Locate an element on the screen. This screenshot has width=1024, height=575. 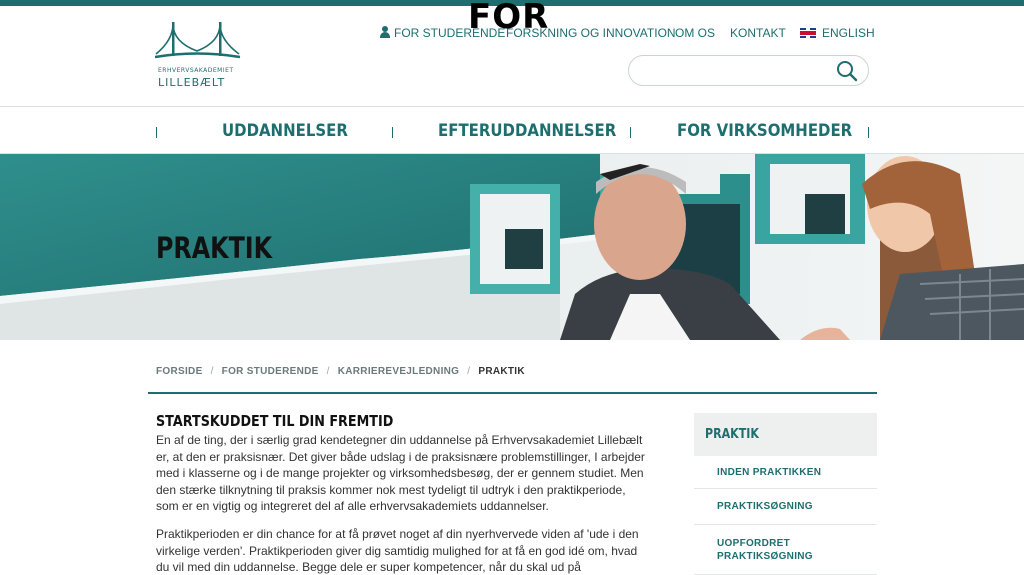
breadcrumb-for-students: FOR STUDERENDE is located at coordinates (270, 371).